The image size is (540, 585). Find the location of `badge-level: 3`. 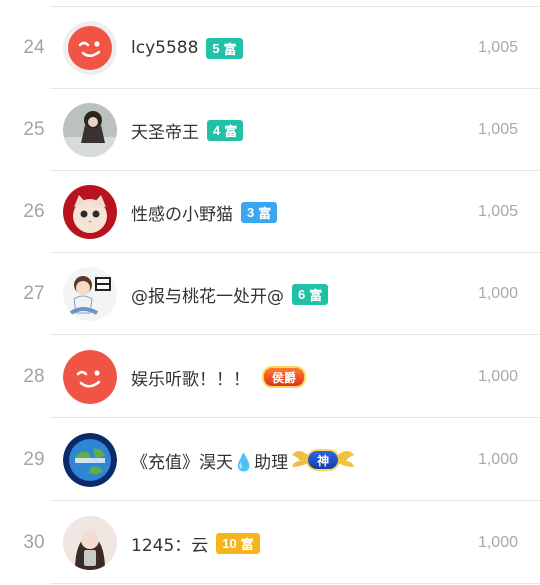

badge-level: 3 is located at coordinates (251, 212).